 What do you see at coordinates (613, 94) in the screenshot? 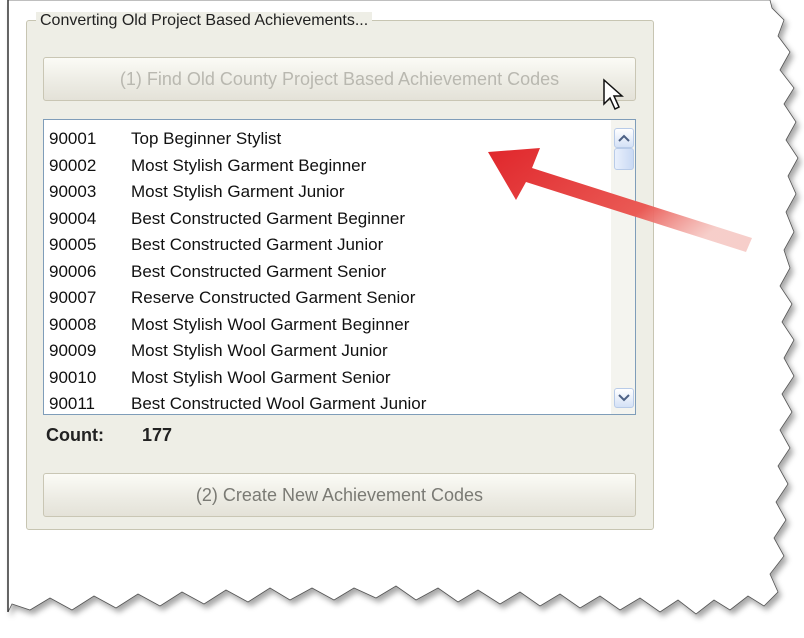
I see `mouse-pointer-icon` at bounding box center [613, 94].